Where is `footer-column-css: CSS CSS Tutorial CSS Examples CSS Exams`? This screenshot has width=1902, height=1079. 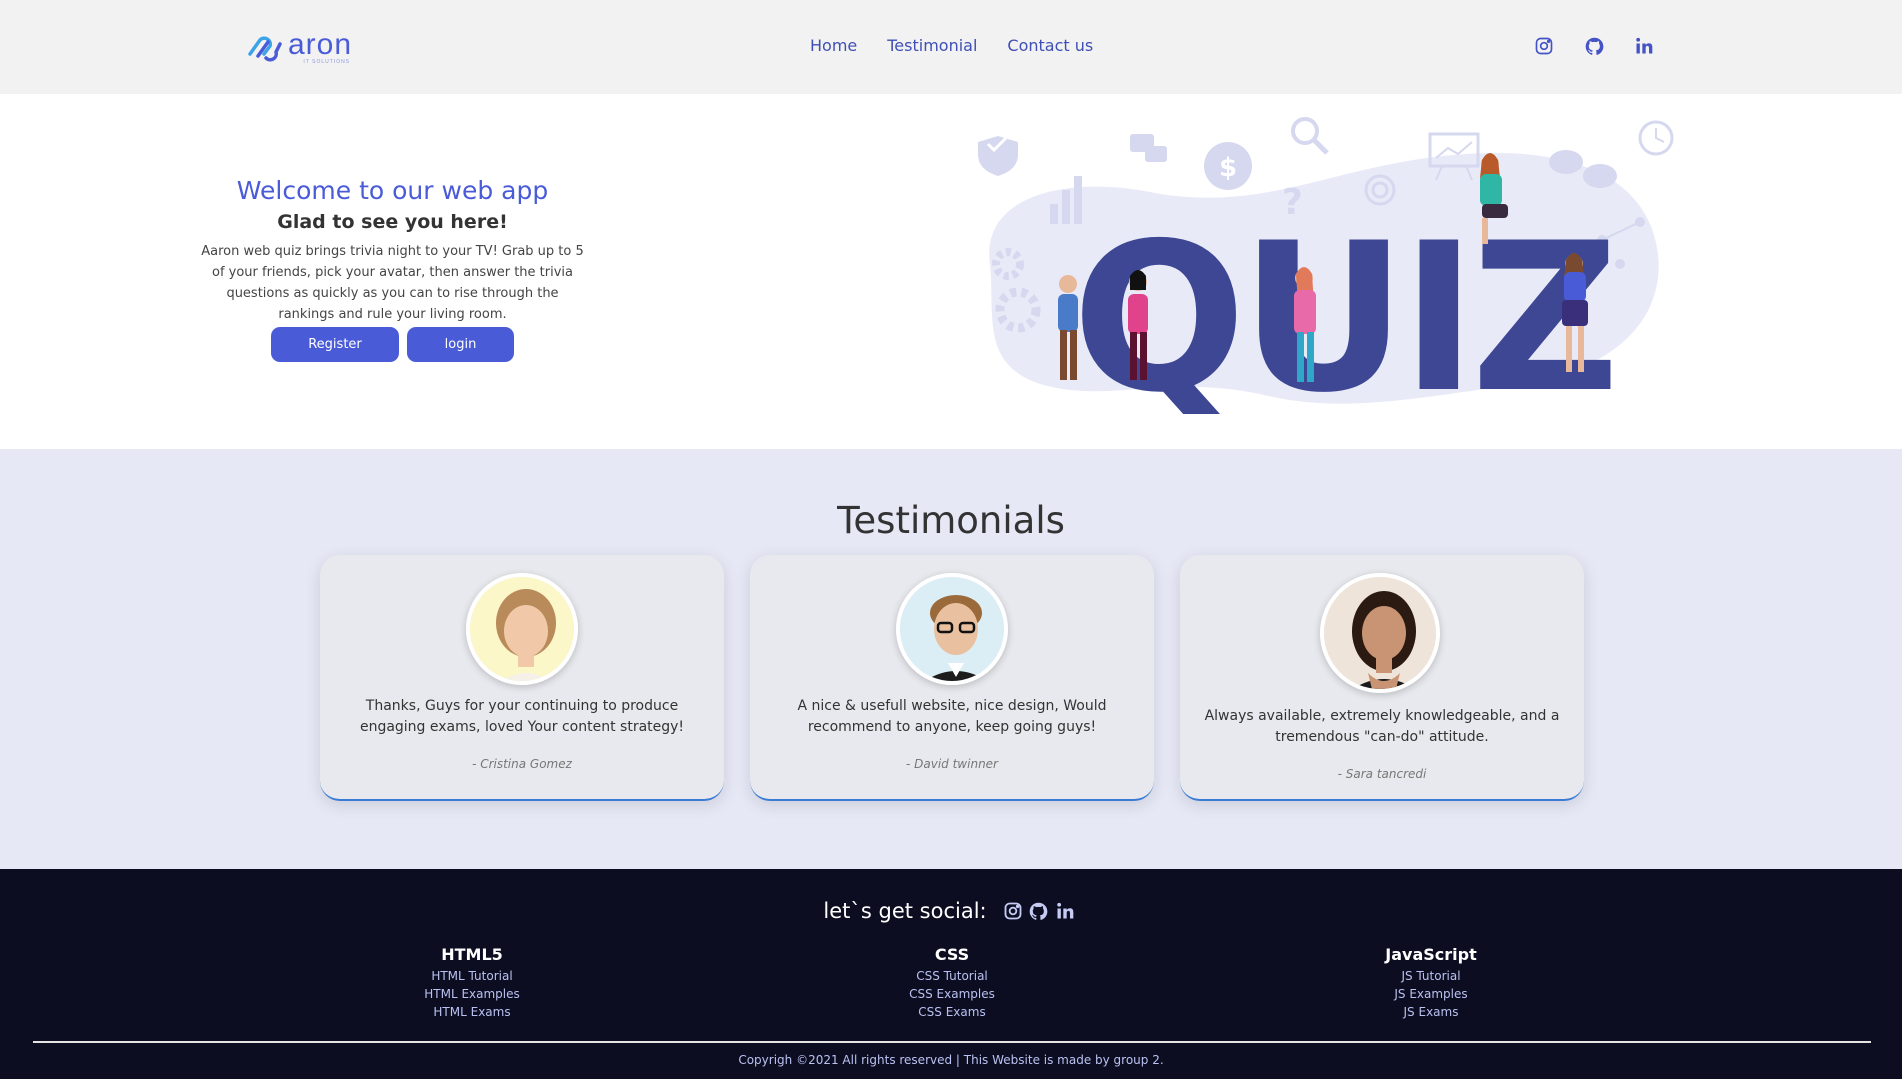
footer-column-css: CSS CSS Tutorial CSS Examples CSS Exams is located at coordinates (952, 983).